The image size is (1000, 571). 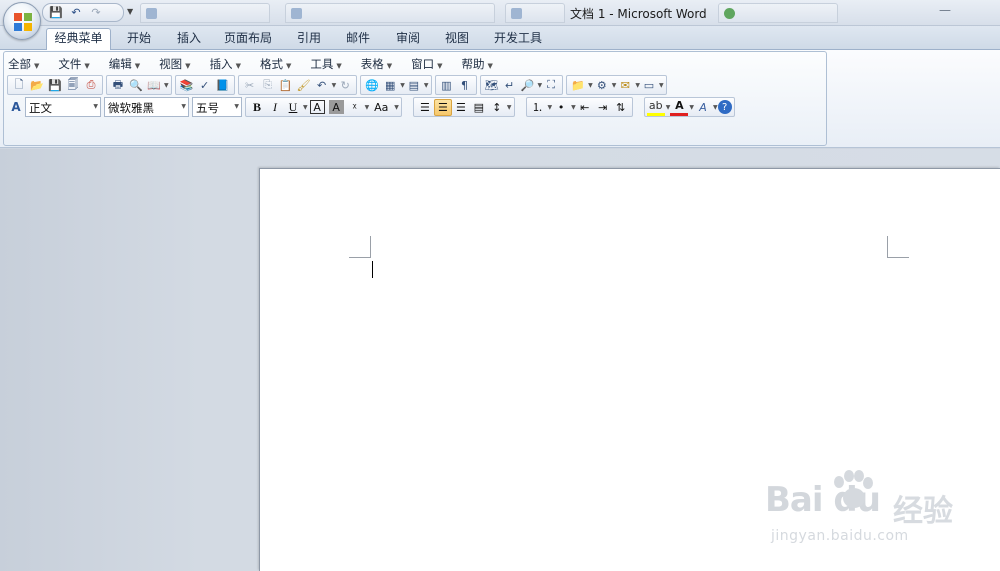 I want to click on menu-insert: 插入 ▼, so click(x=225, y=65).